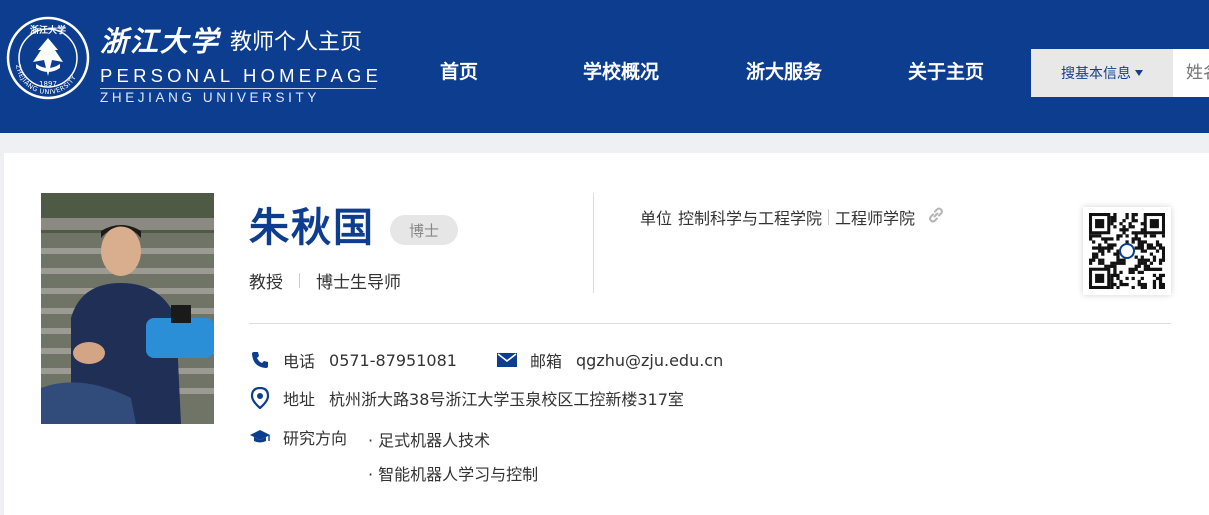 The image size is (1209, 515). I want to click on degree-badge: 博士, so click(424, 230).